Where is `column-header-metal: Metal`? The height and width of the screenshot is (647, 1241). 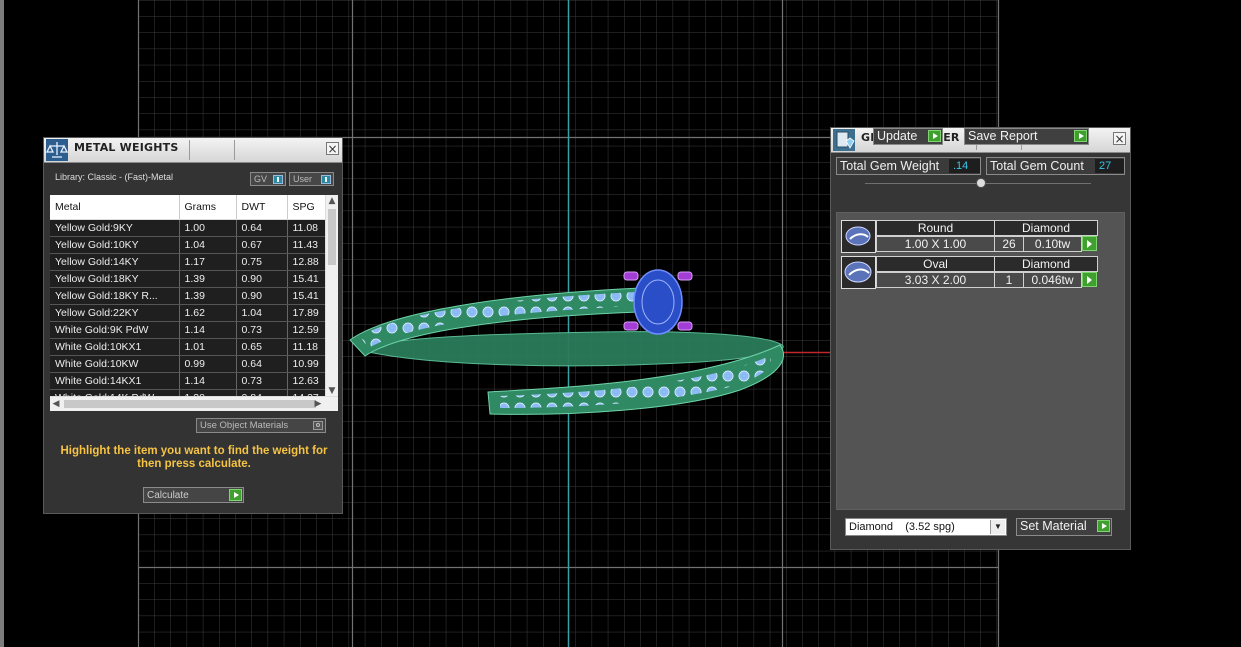 column-header-metal: Metal is located at coordinates (115, 207).